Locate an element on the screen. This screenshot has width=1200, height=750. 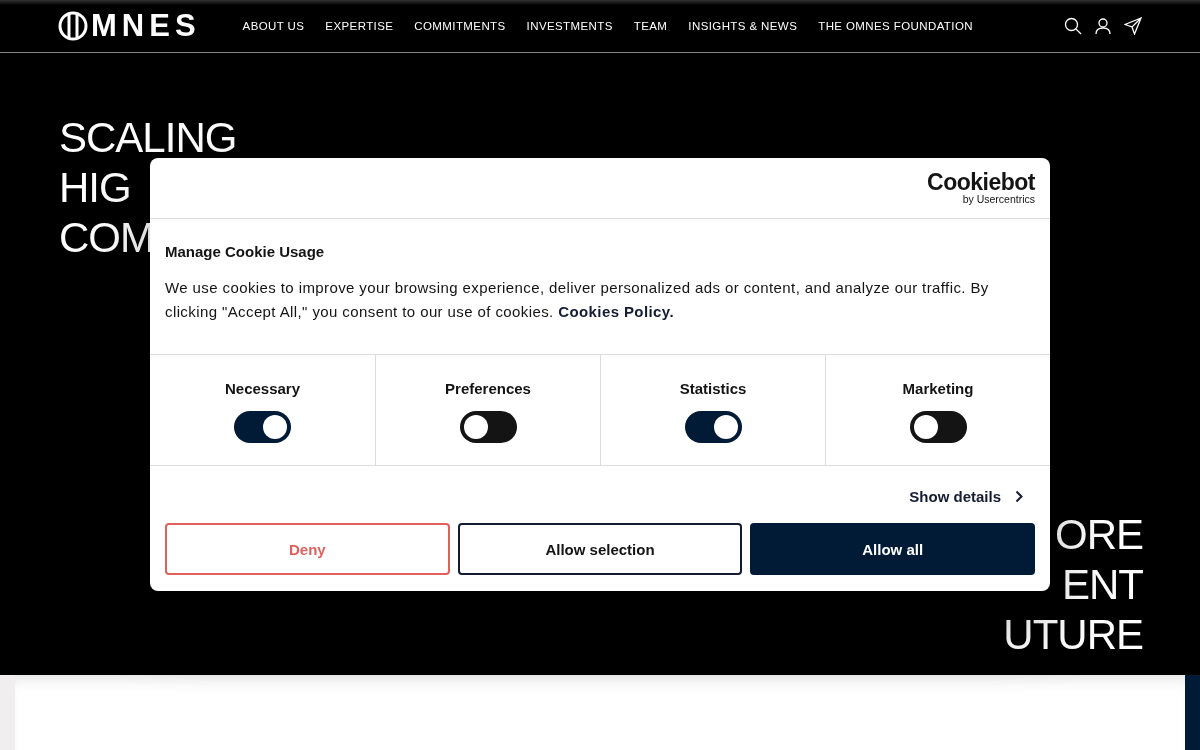
logo-mark-icon is located at coordinates (73, 26).